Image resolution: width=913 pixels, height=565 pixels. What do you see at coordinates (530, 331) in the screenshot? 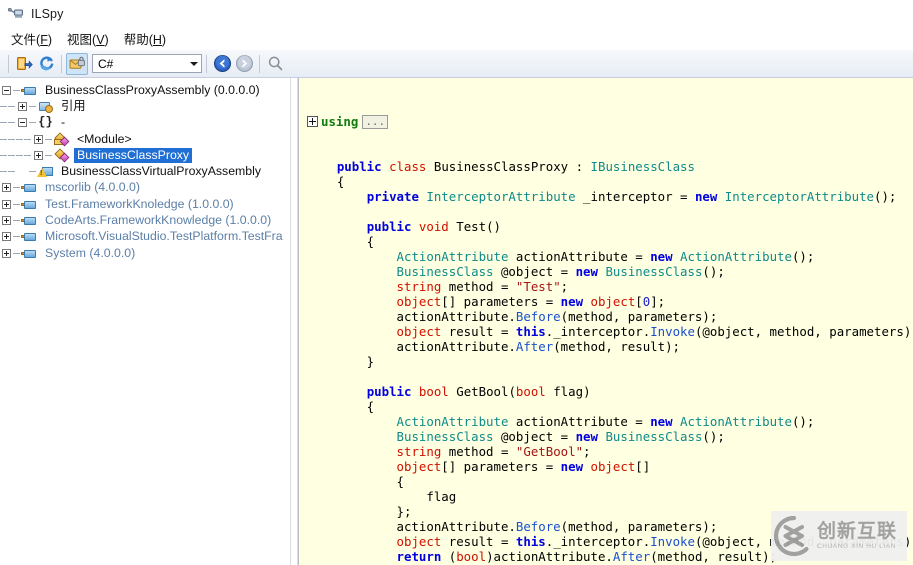
I see `code-token: this` at bounding box center [530, 331].